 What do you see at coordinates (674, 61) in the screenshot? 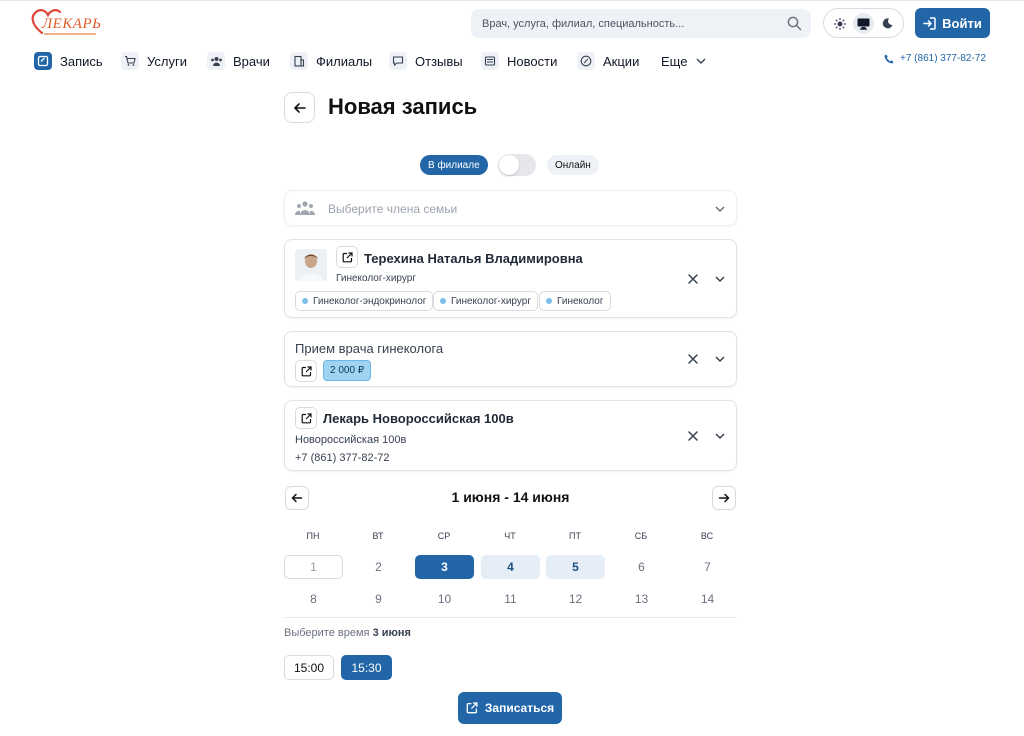
I see `nav-label: Еще` at bounding box center [674, 61].